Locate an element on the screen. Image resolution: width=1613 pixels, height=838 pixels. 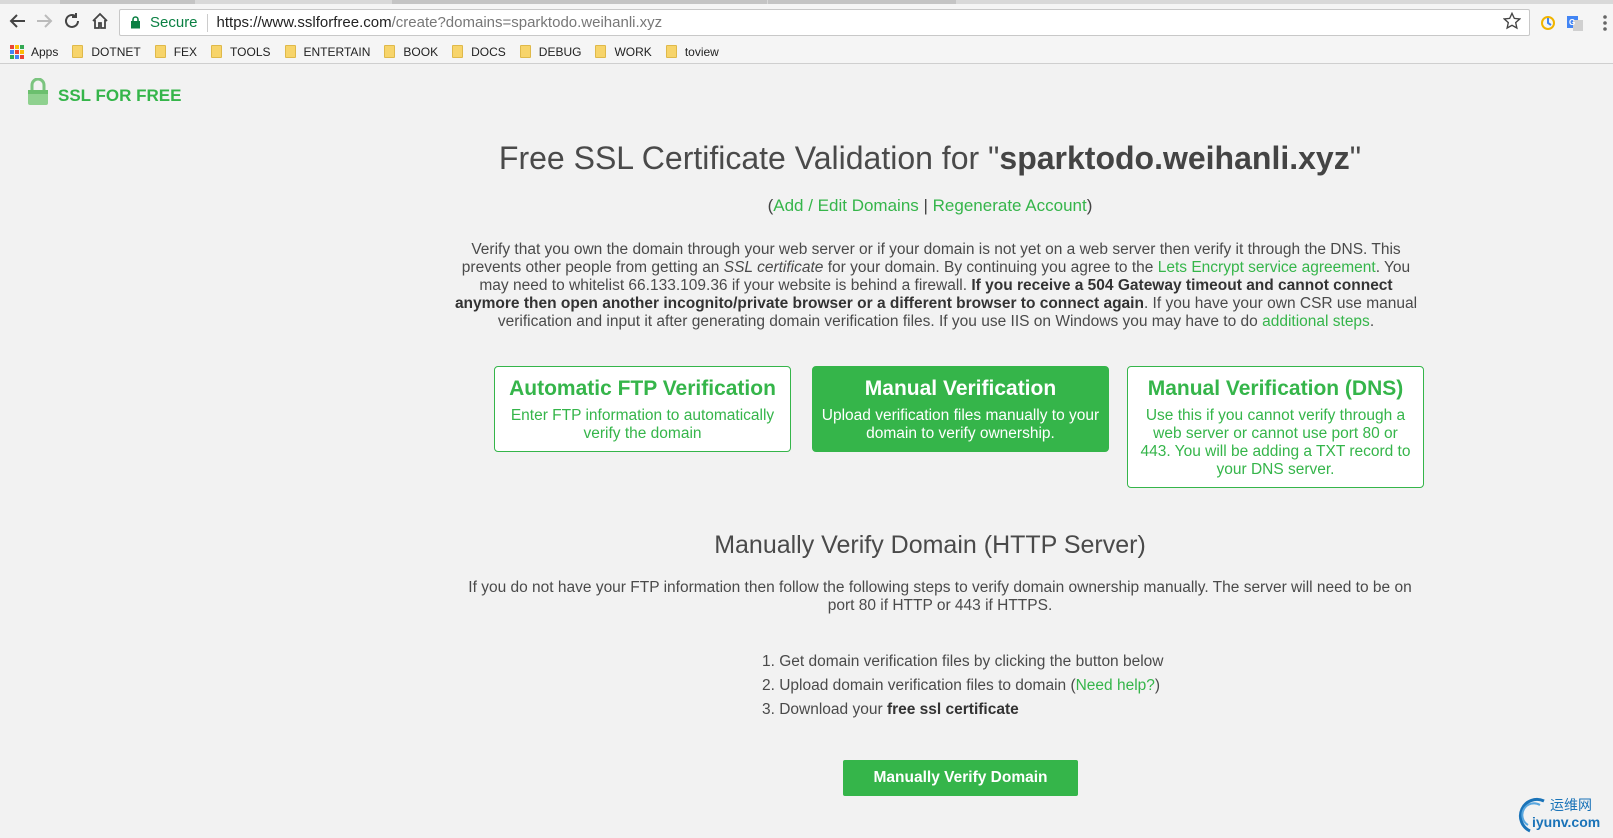
apps-icon is located at coordinates (17, 51).